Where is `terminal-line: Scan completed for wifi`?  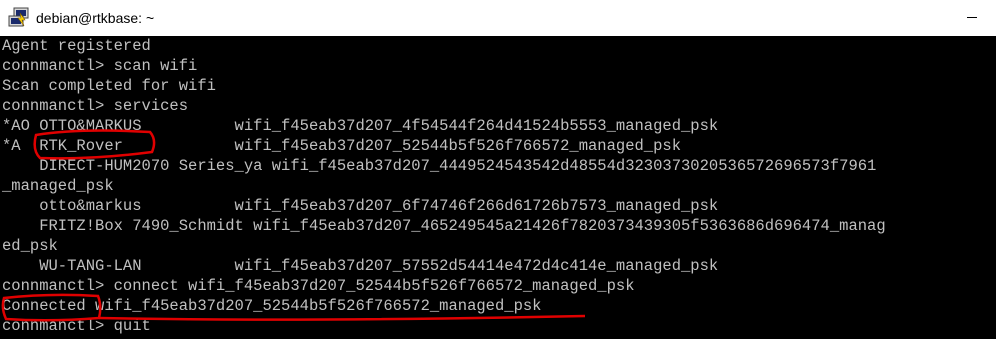
terminal-line: Scan completed for wifi is located at coordinates (109, 86).